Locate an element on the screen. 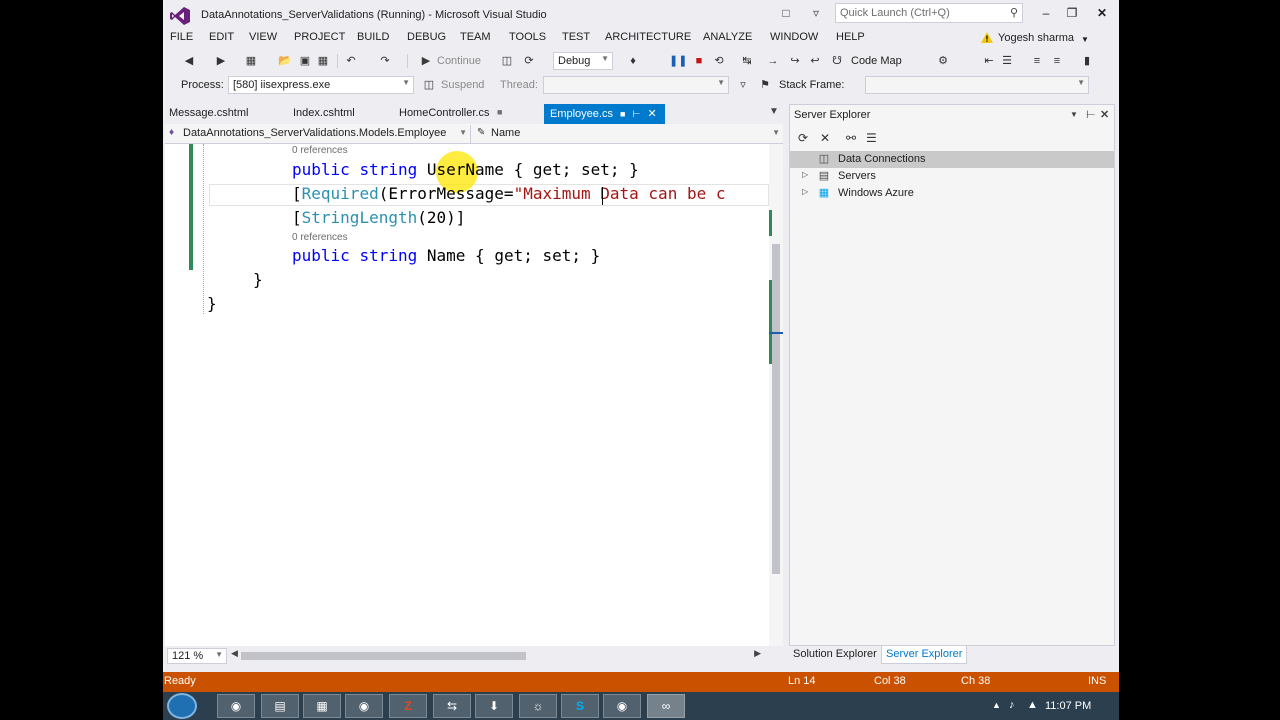 This screenshot has width=1280, height=720. forward-icon: ▶ is located at coordinates (221, 61).